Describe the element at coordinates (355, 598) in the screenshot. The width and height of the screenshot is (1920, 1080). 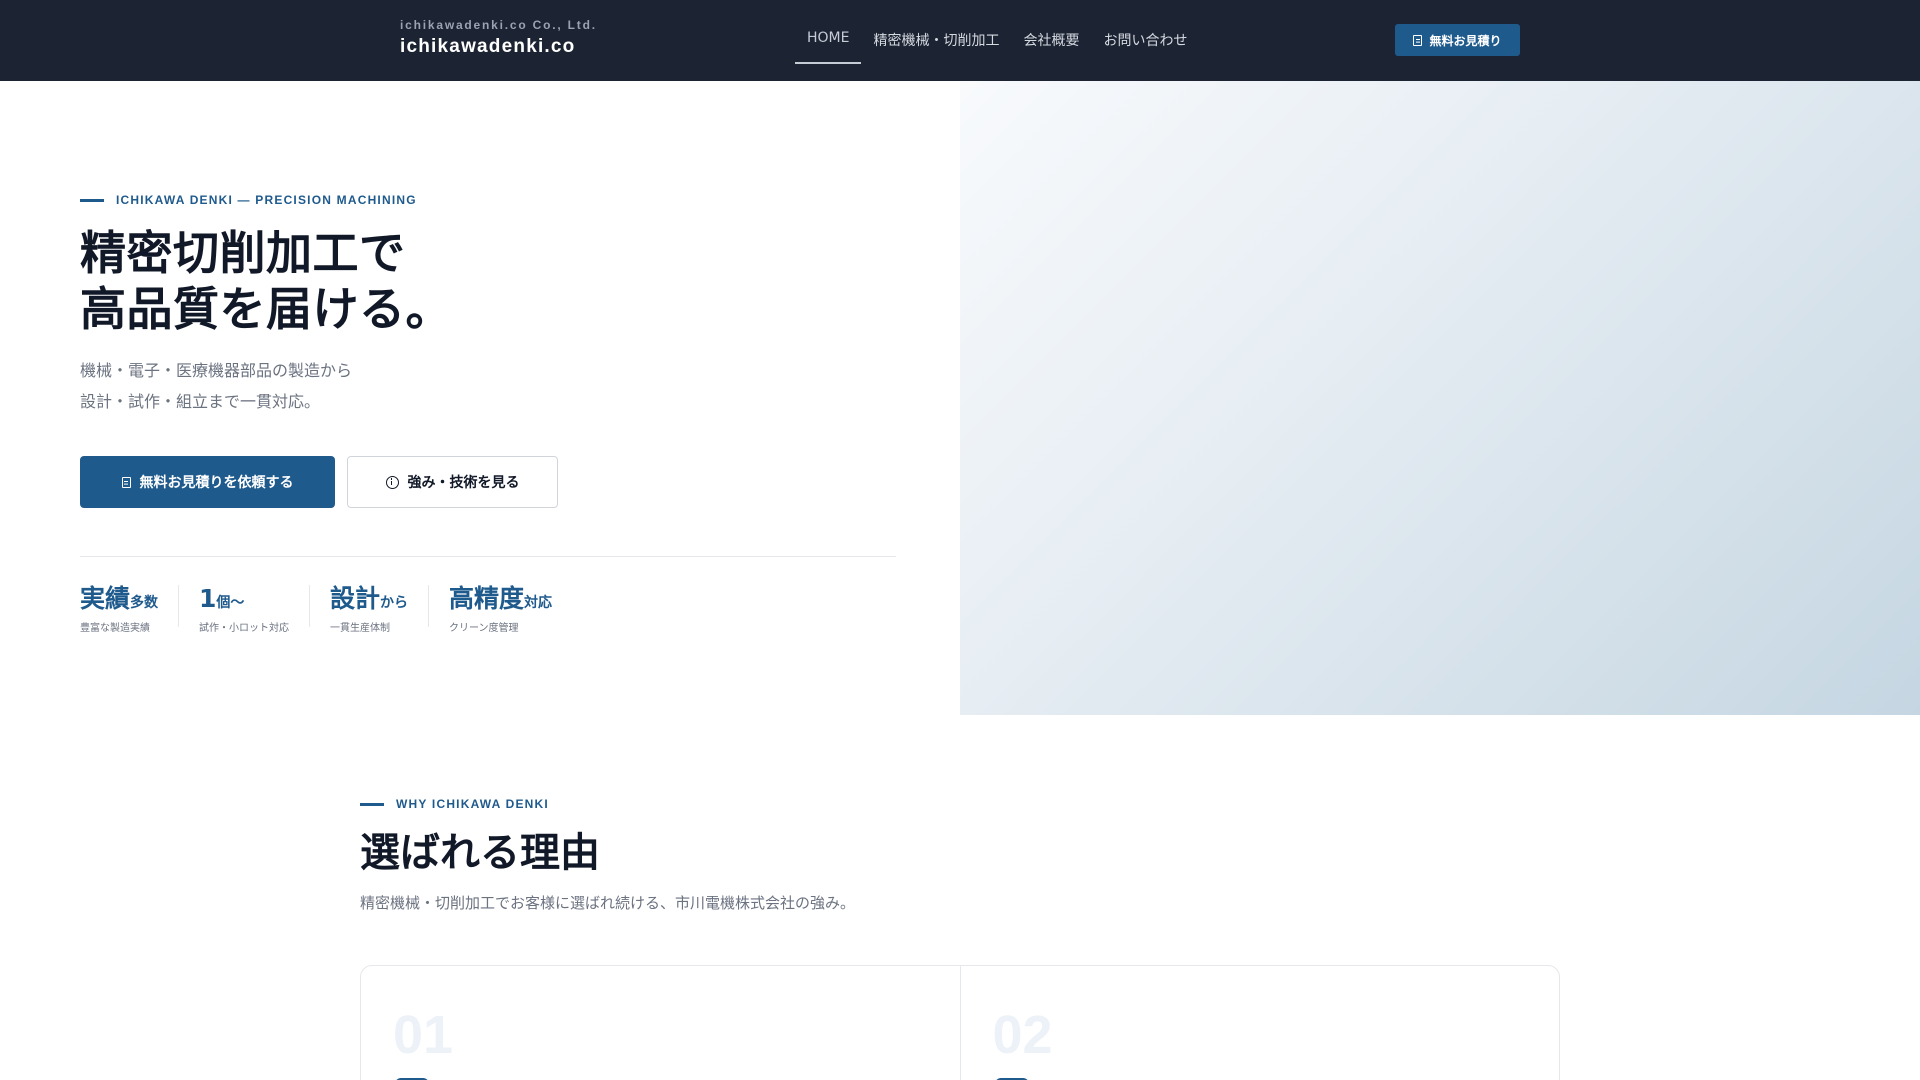
I see `stat-value: 設計` at that location.